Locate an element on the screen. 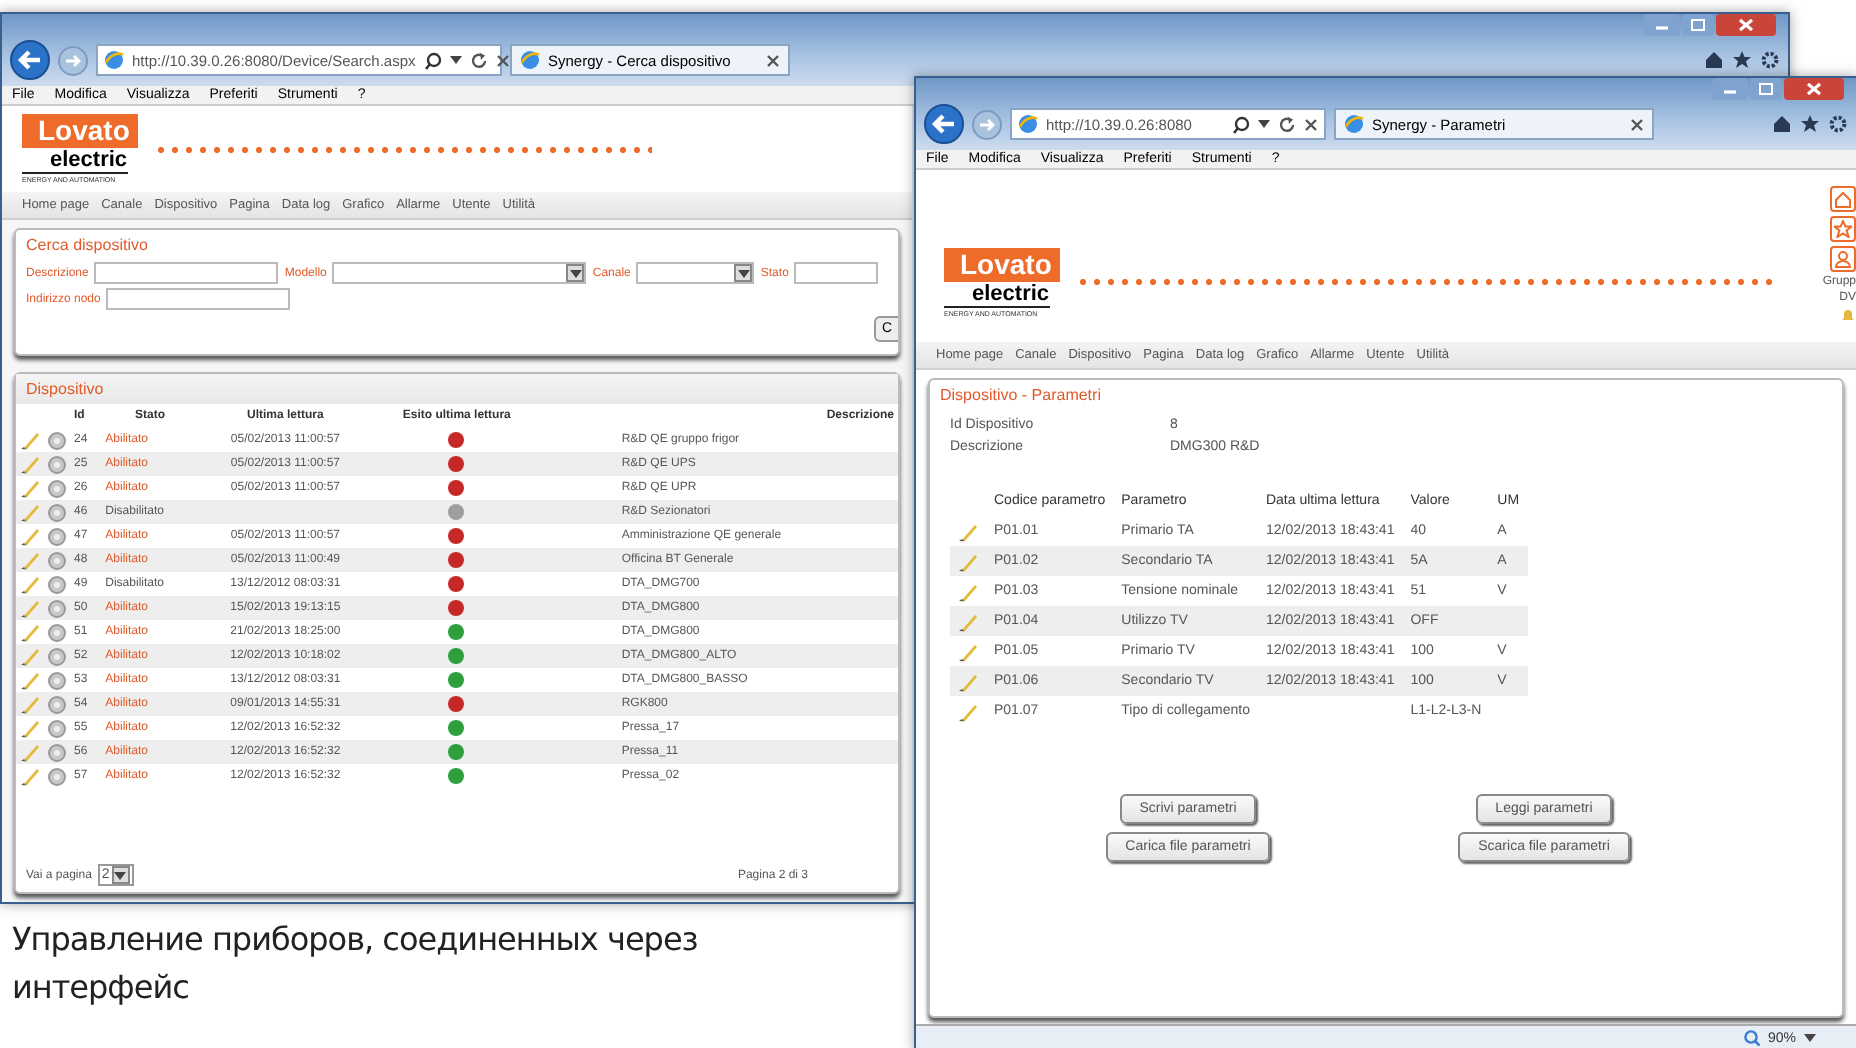 The image size is (1856, 1048). user-icon is located at coordinates (1843, 259).